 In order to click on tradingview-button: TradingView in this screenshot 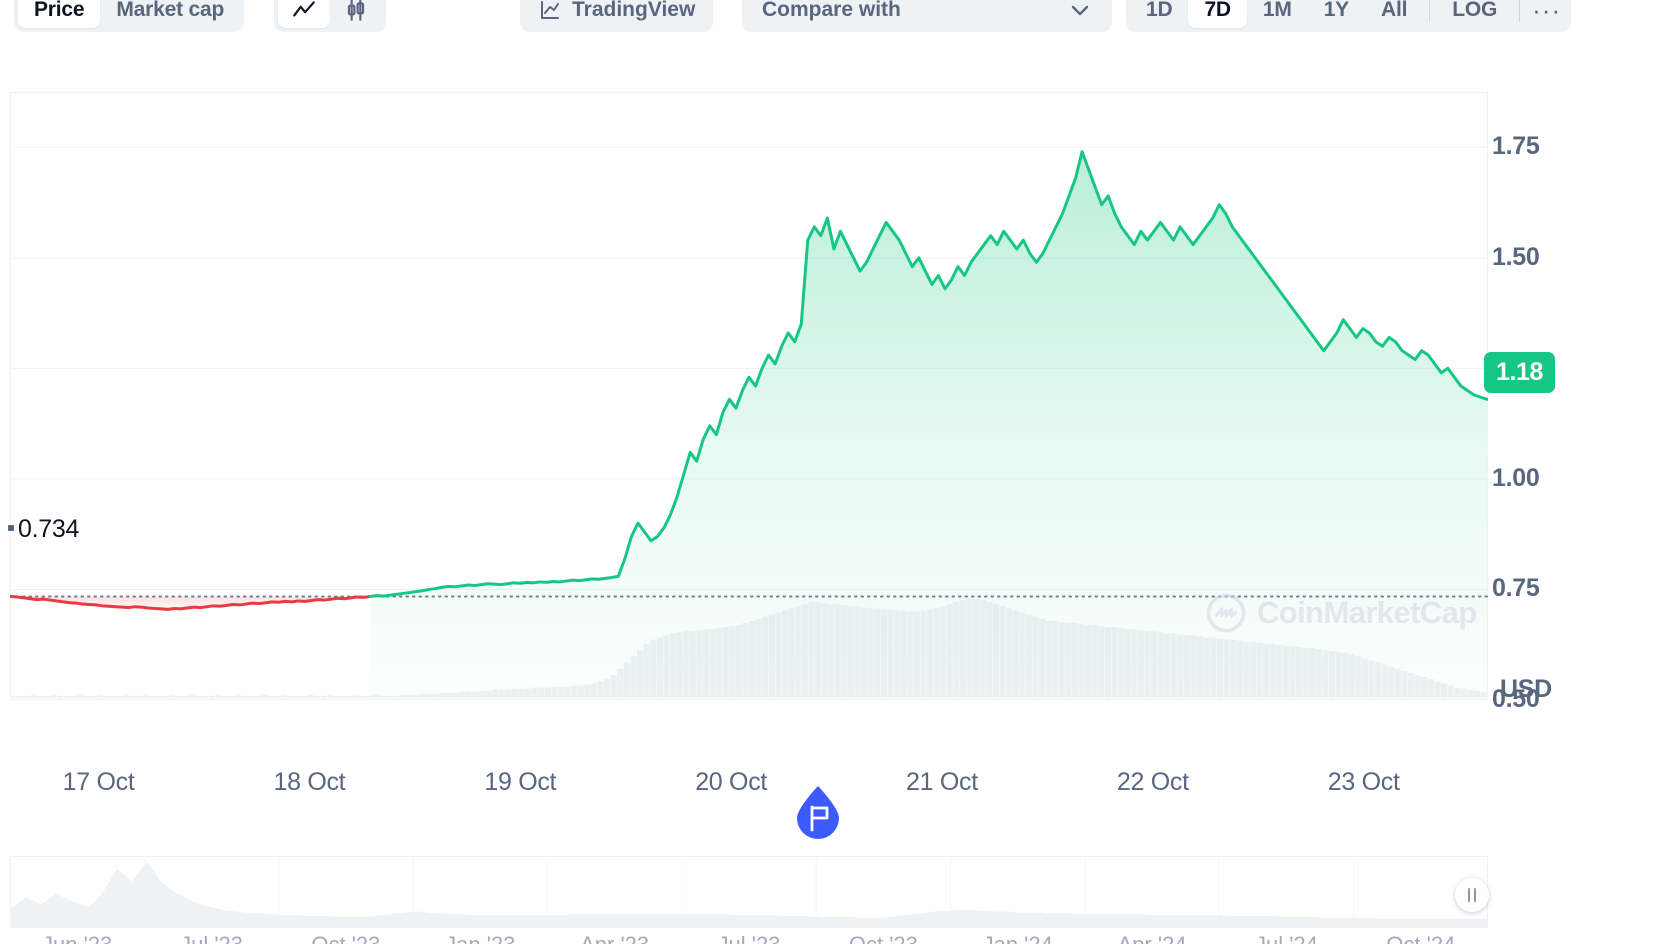, I will do `click(617, 16)`.